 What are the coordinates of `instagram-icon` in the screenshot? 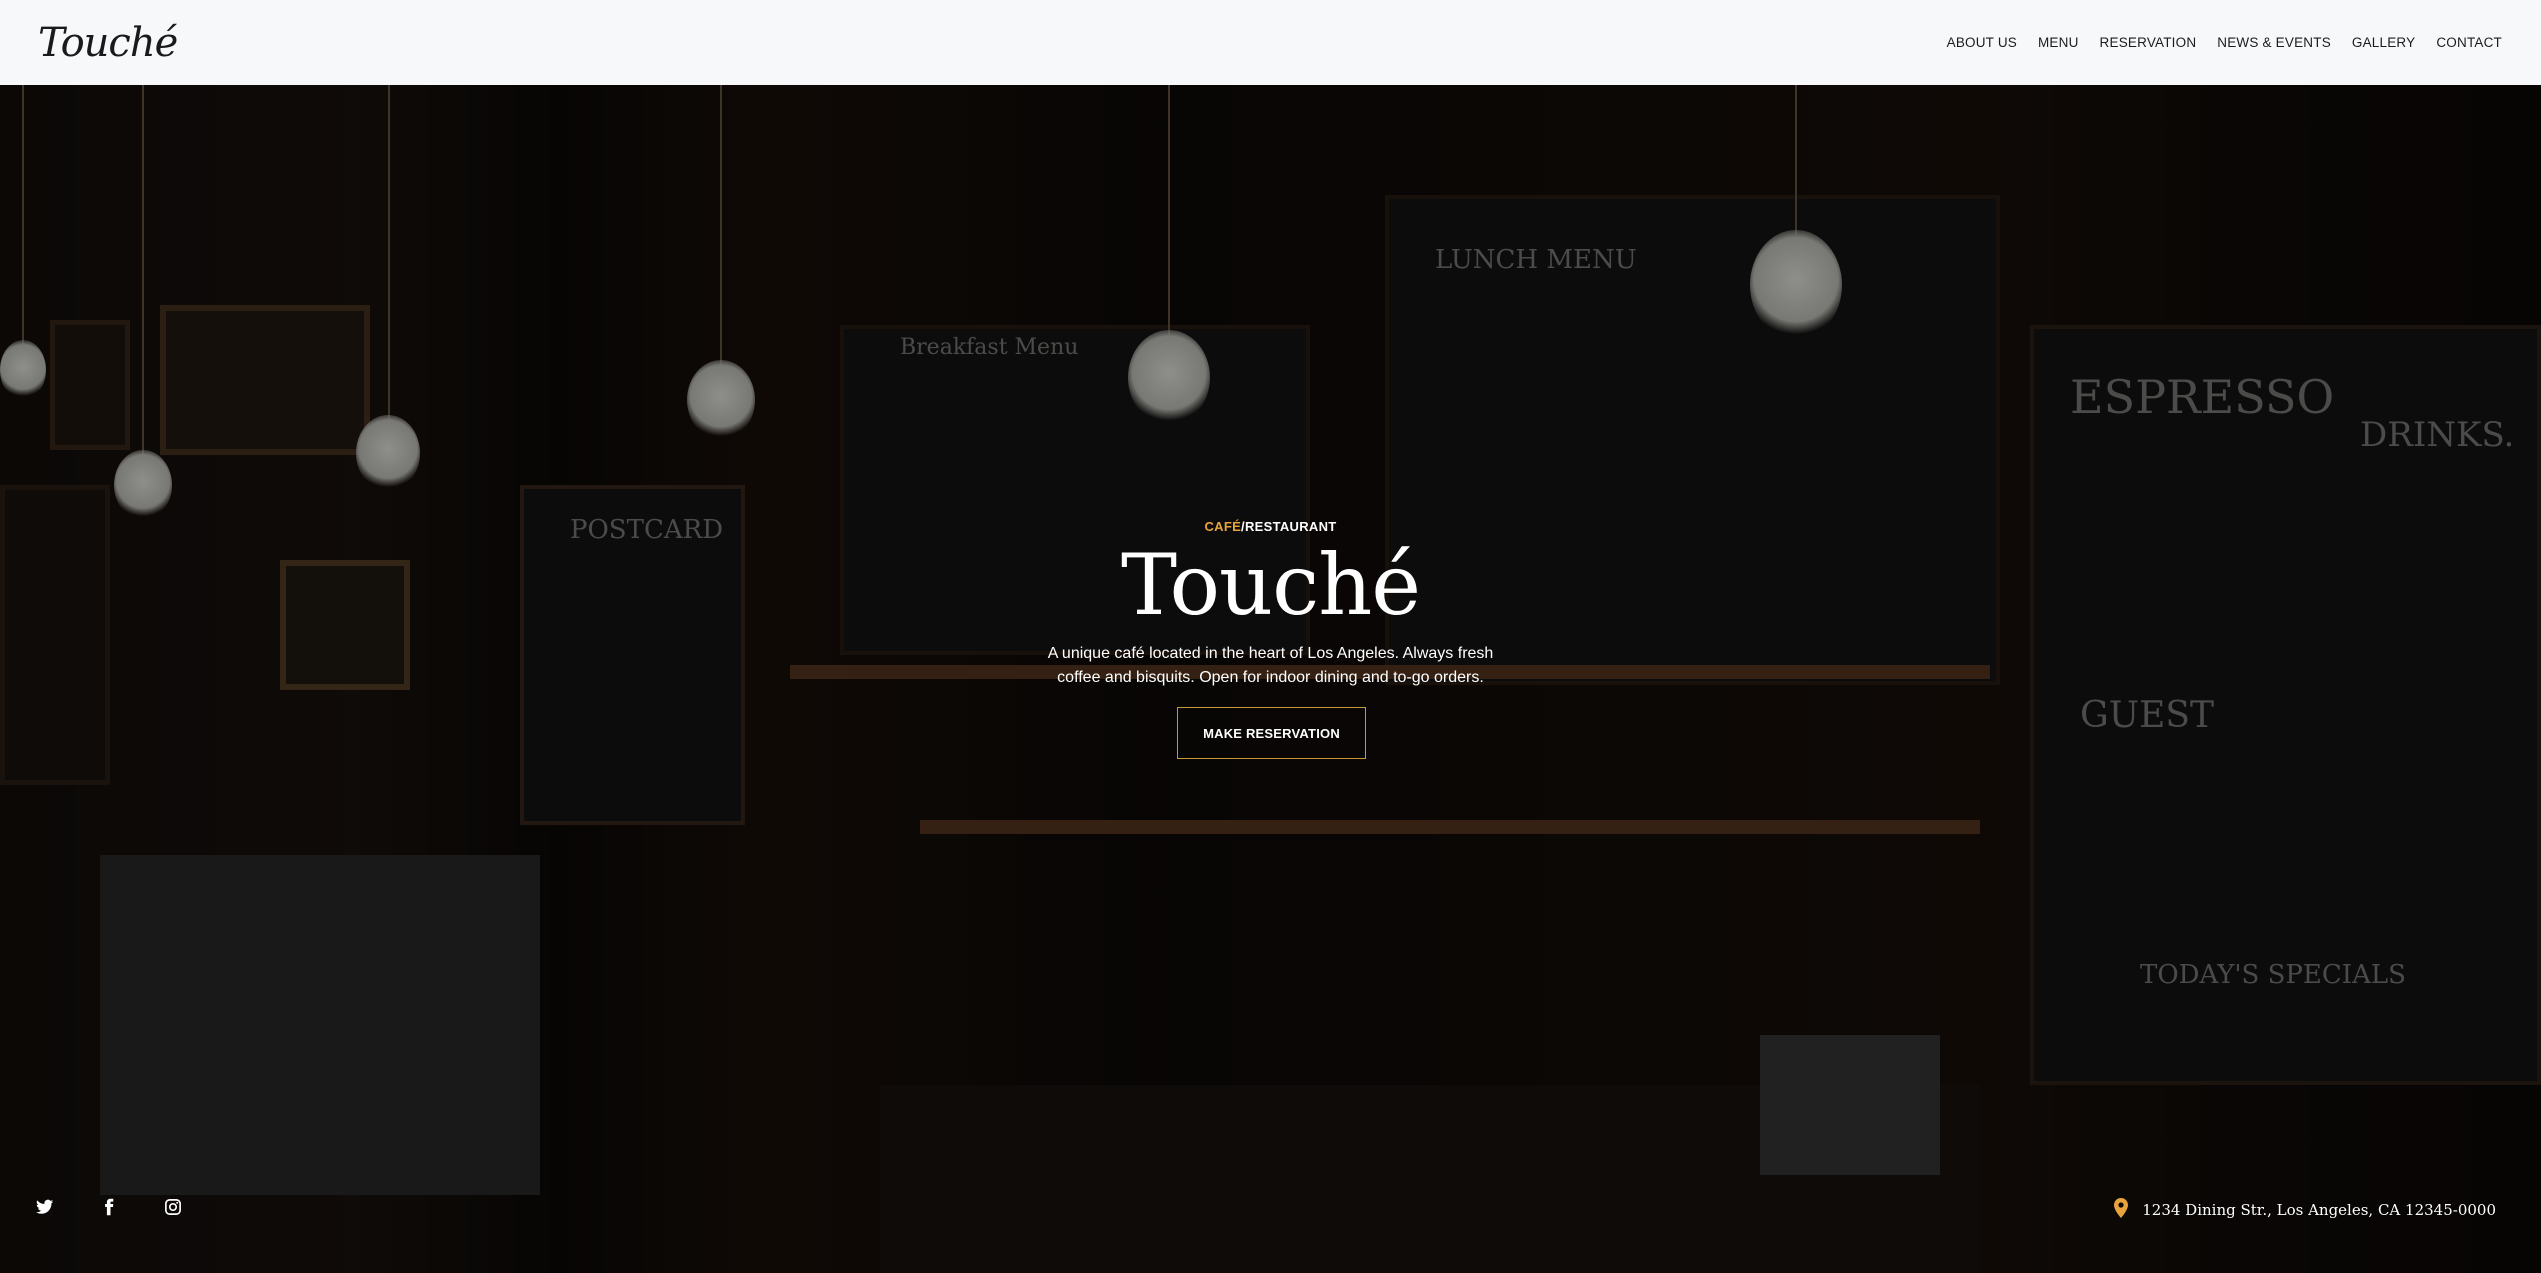 It's located at (173, 1207).